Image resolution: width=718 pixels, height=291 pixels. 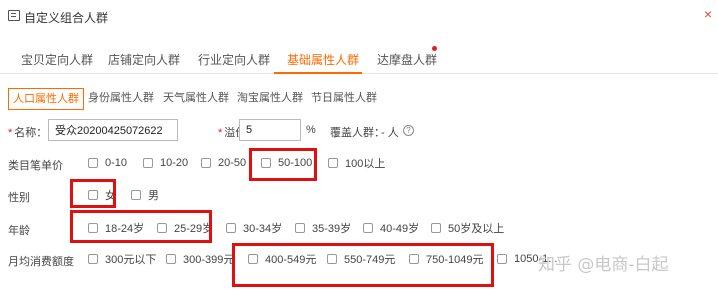 I want to click on spending-option: 300-399元, so click(x=200, y=259).